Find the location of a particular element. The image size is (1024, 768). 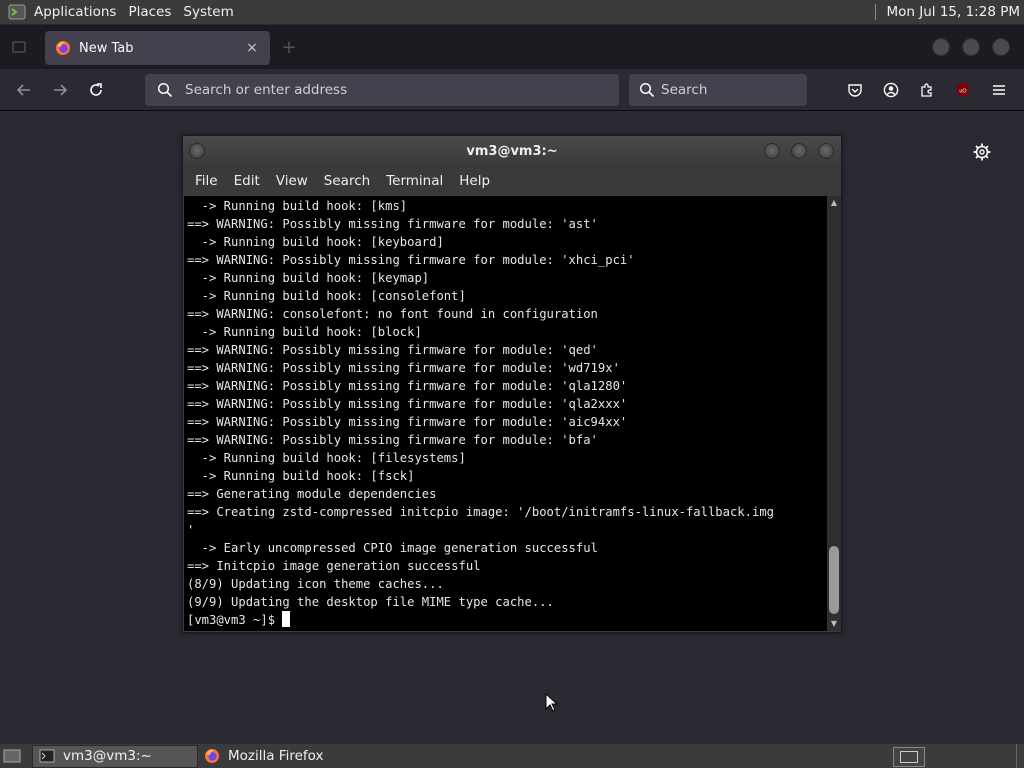

menu-places: Places is located at coordinates (149, 12).